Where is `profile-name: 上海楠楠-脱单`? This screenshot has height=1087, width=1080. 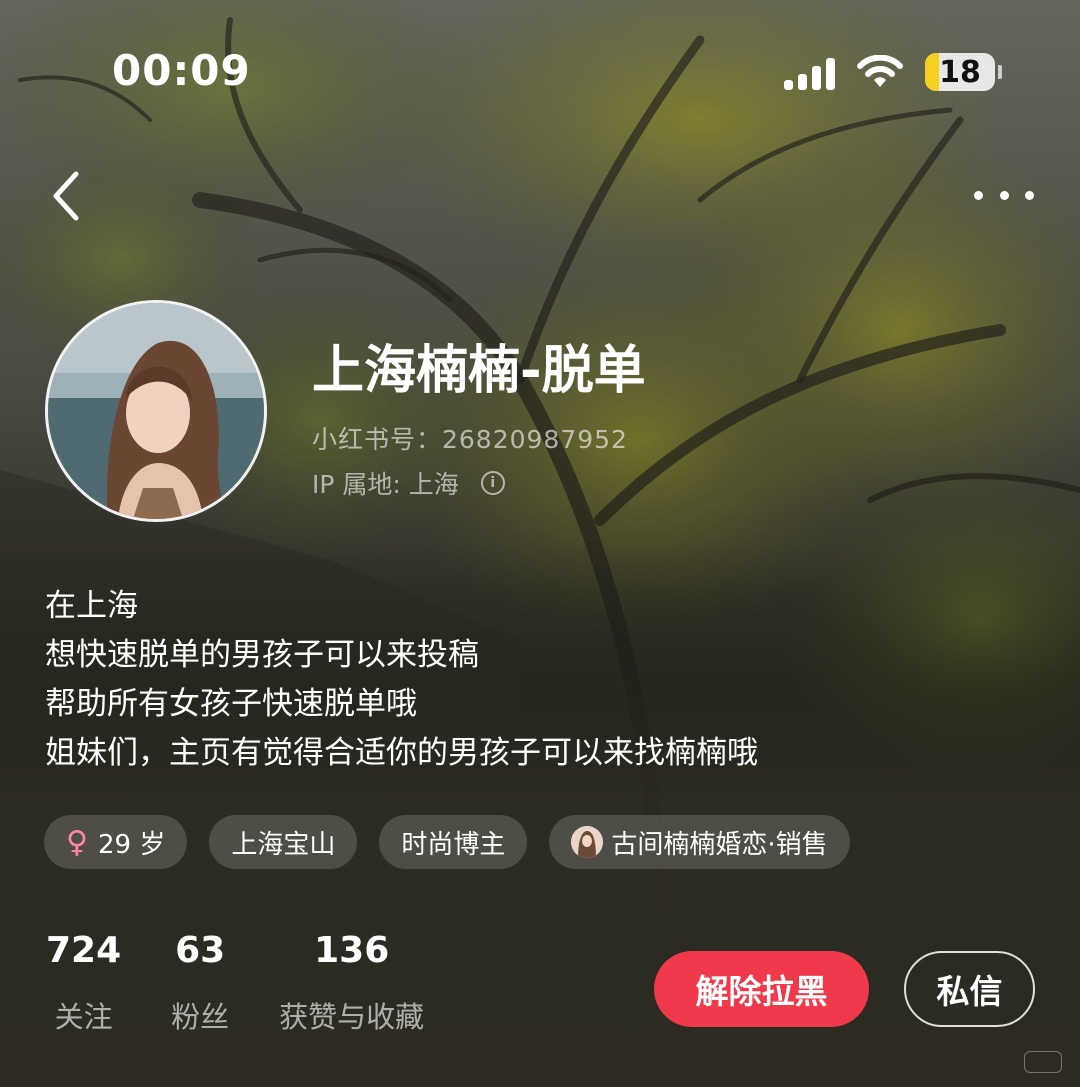 profile-name: 上海楠楠-脱单 is located at coordinates (479, 371).